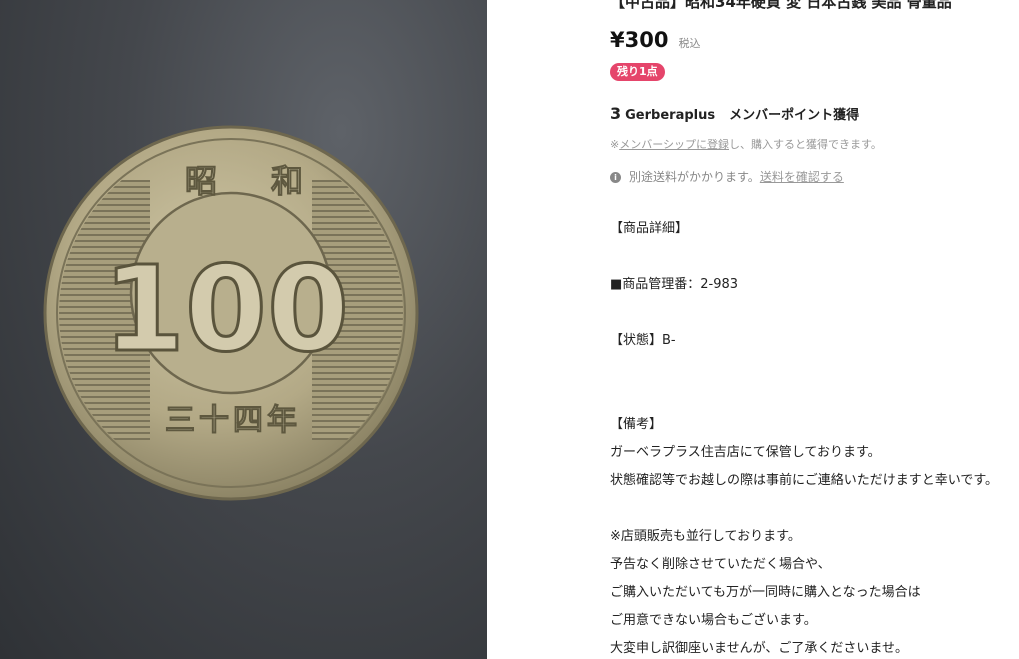 This screenshot has height=659, width=1019. What do you see at coordinates (233, 420) in the screenshot?
I see `coin-year-text: 三十四年` at bounding box center [233, 420].